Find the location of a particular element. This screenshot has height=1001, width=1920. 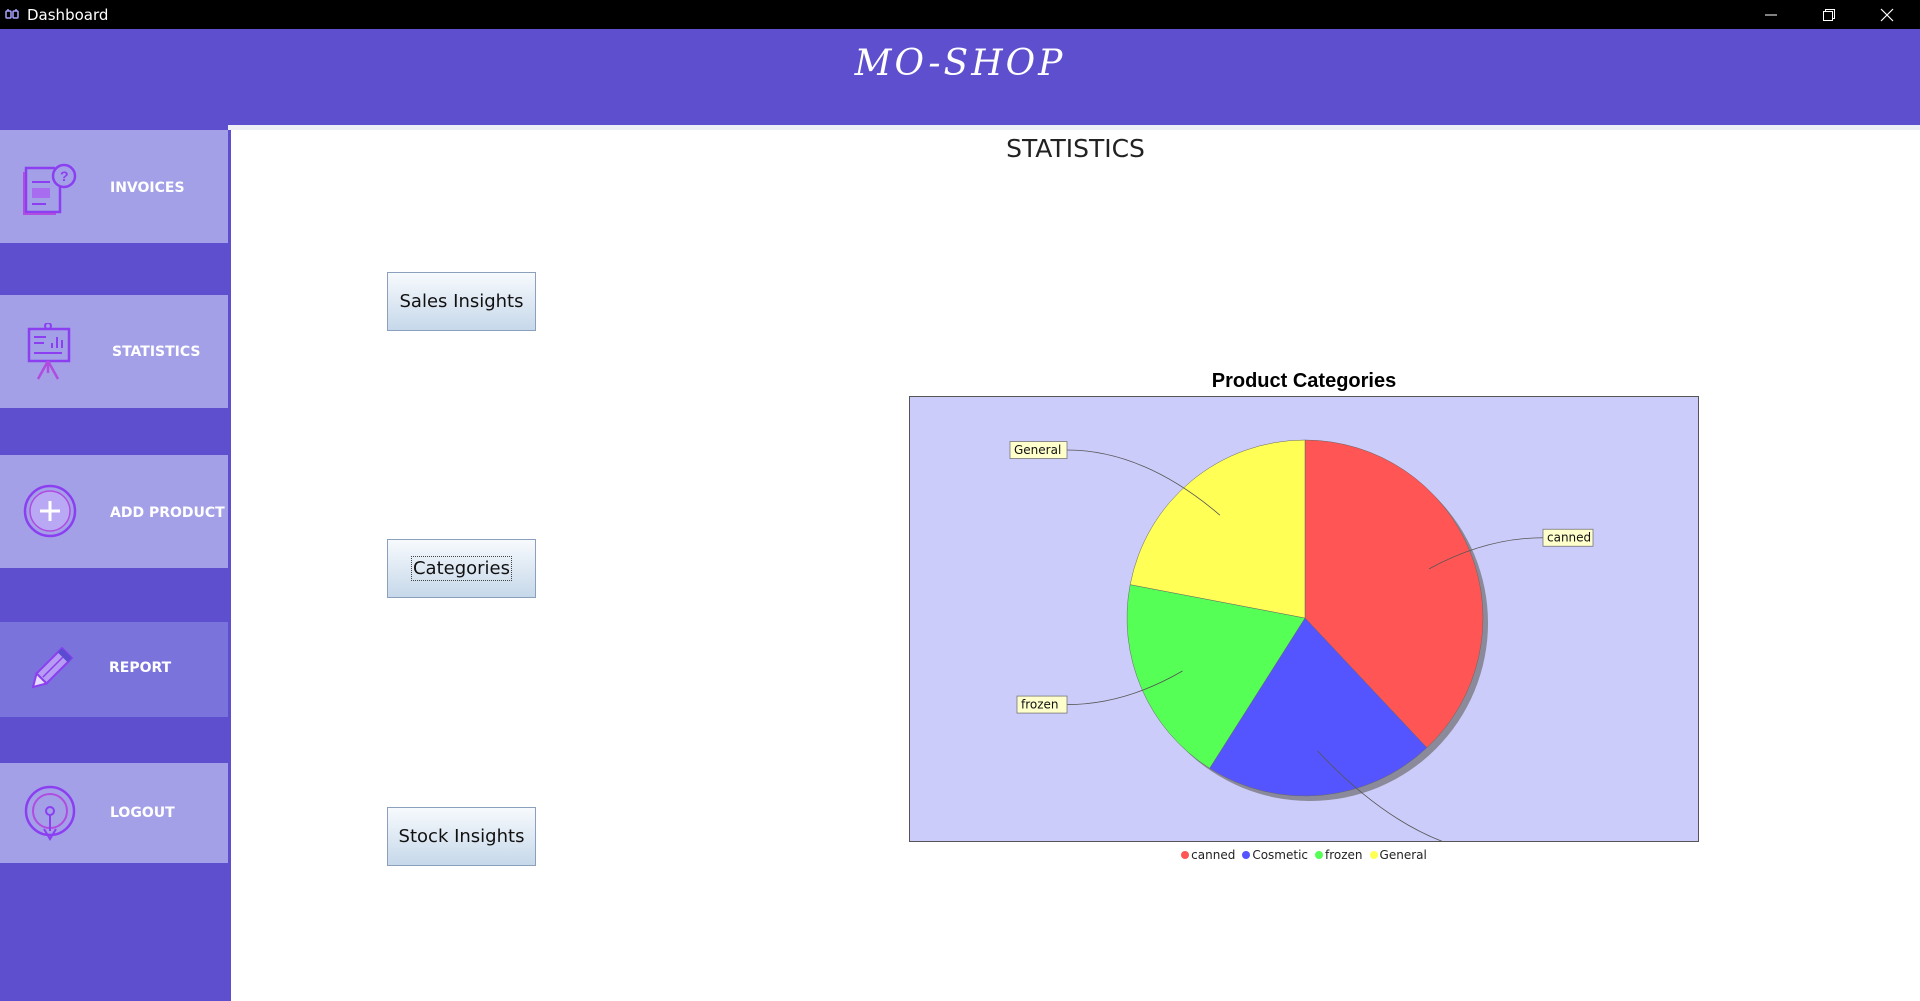

app-header: MO-SHOP is located at coordinates (960, 77).